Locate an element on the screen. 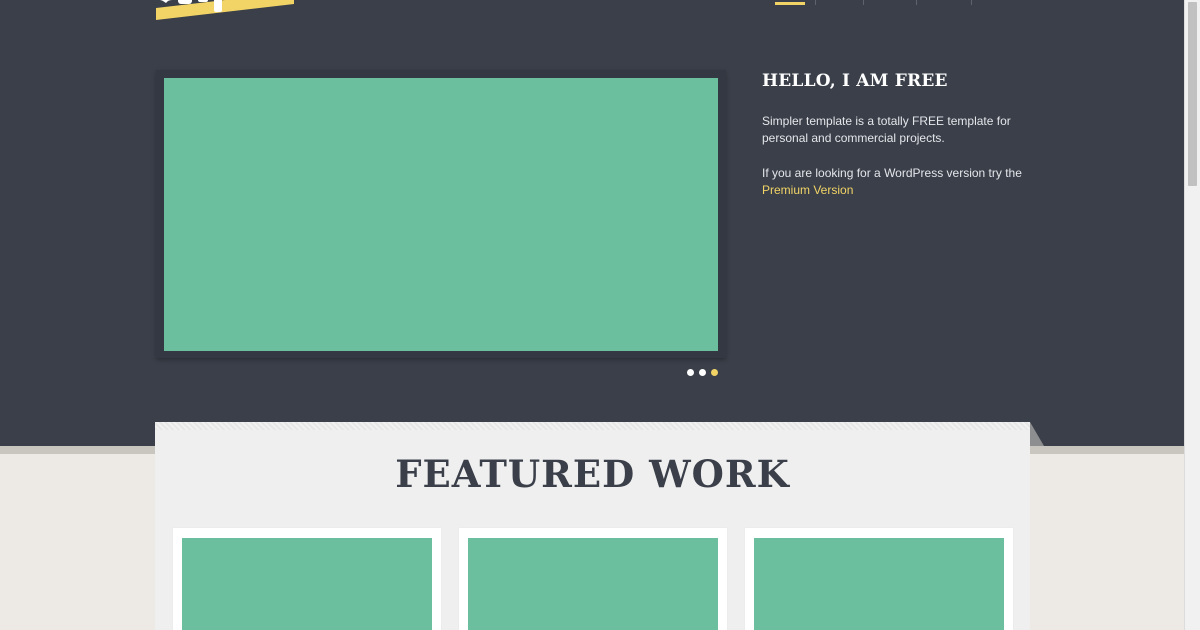  vertical-scrollbar is located at coordinates (1192, 315).